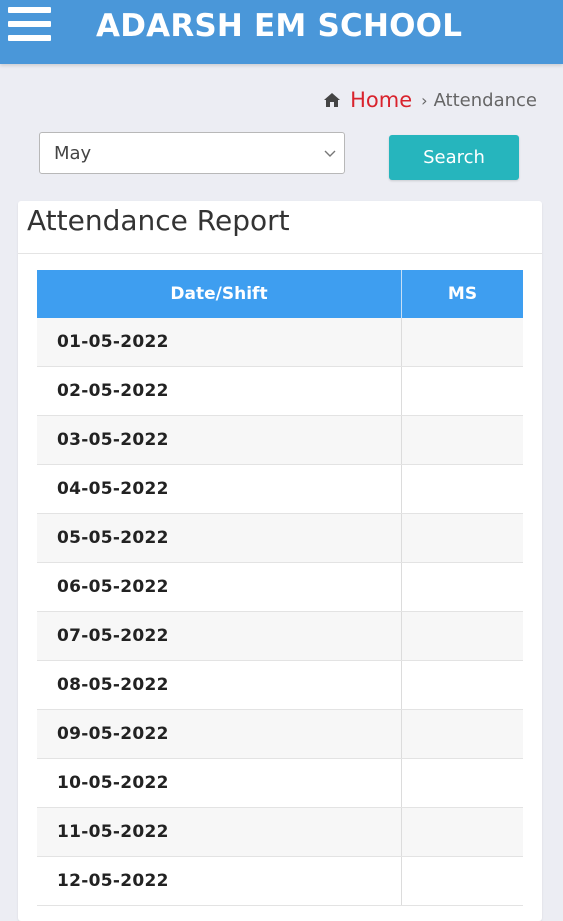 The image size is (563, 921). Describe the element at coordinates (330, 153) in the screenshot. I see `chevron-down-icon` at that location.